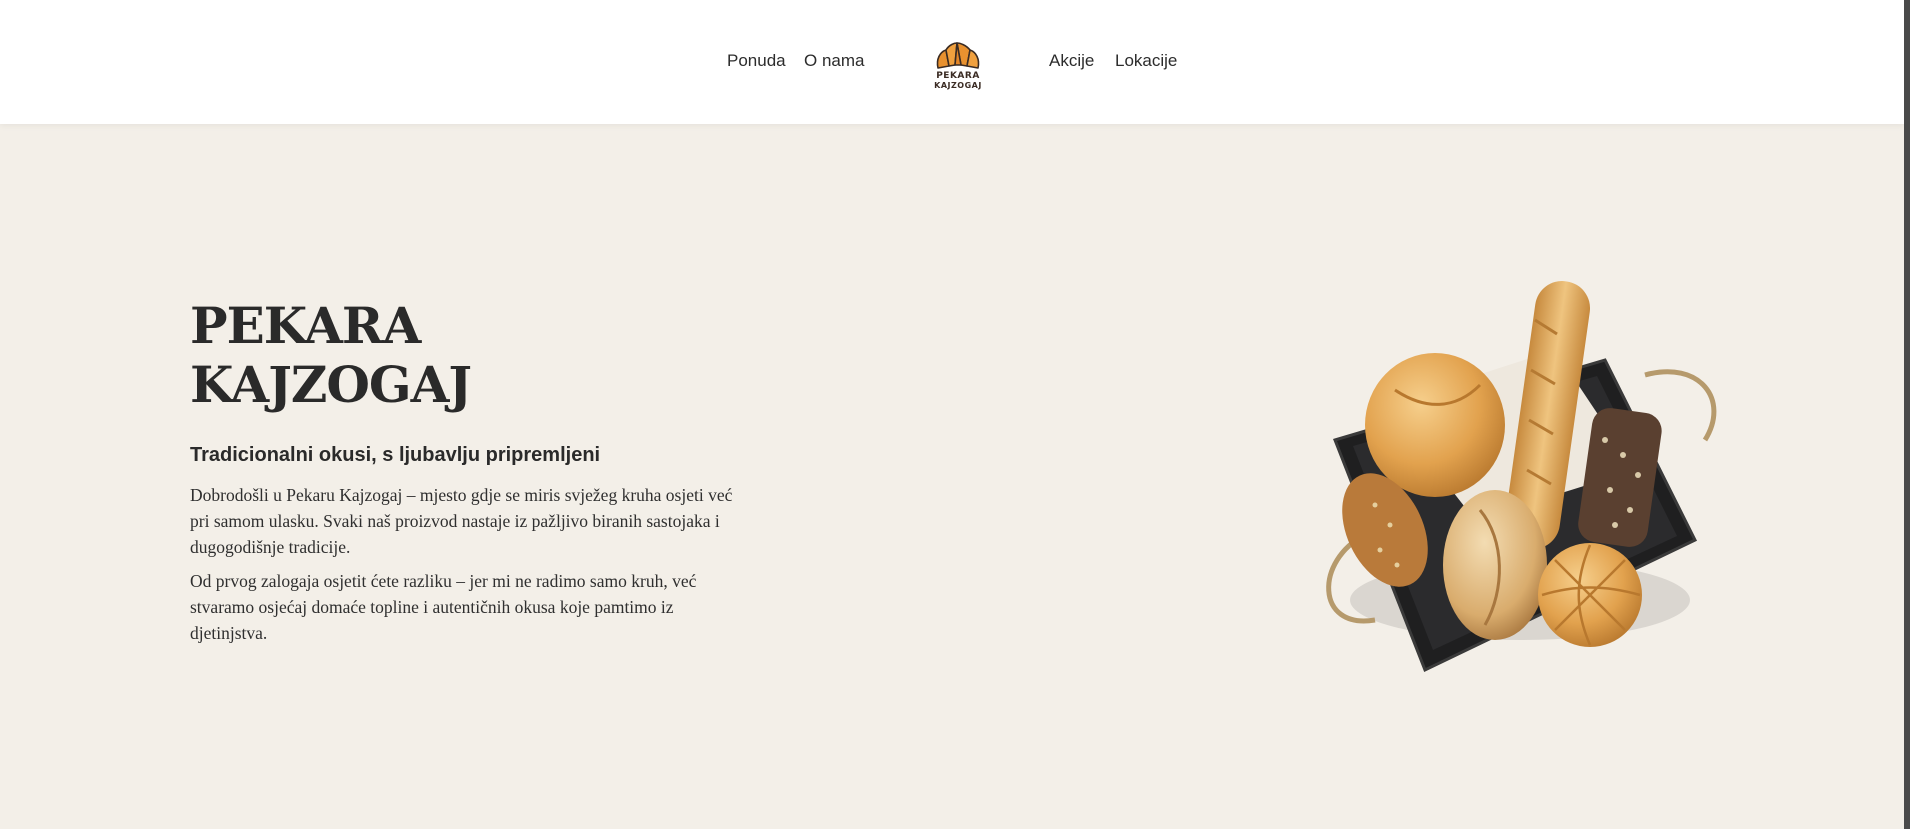 The image size is (1910, 829). What do you see at coordinates (1071, 61) in the screenshot?
I see `nav-link-akcije: Akcije` at bounding box center [1071, 61].